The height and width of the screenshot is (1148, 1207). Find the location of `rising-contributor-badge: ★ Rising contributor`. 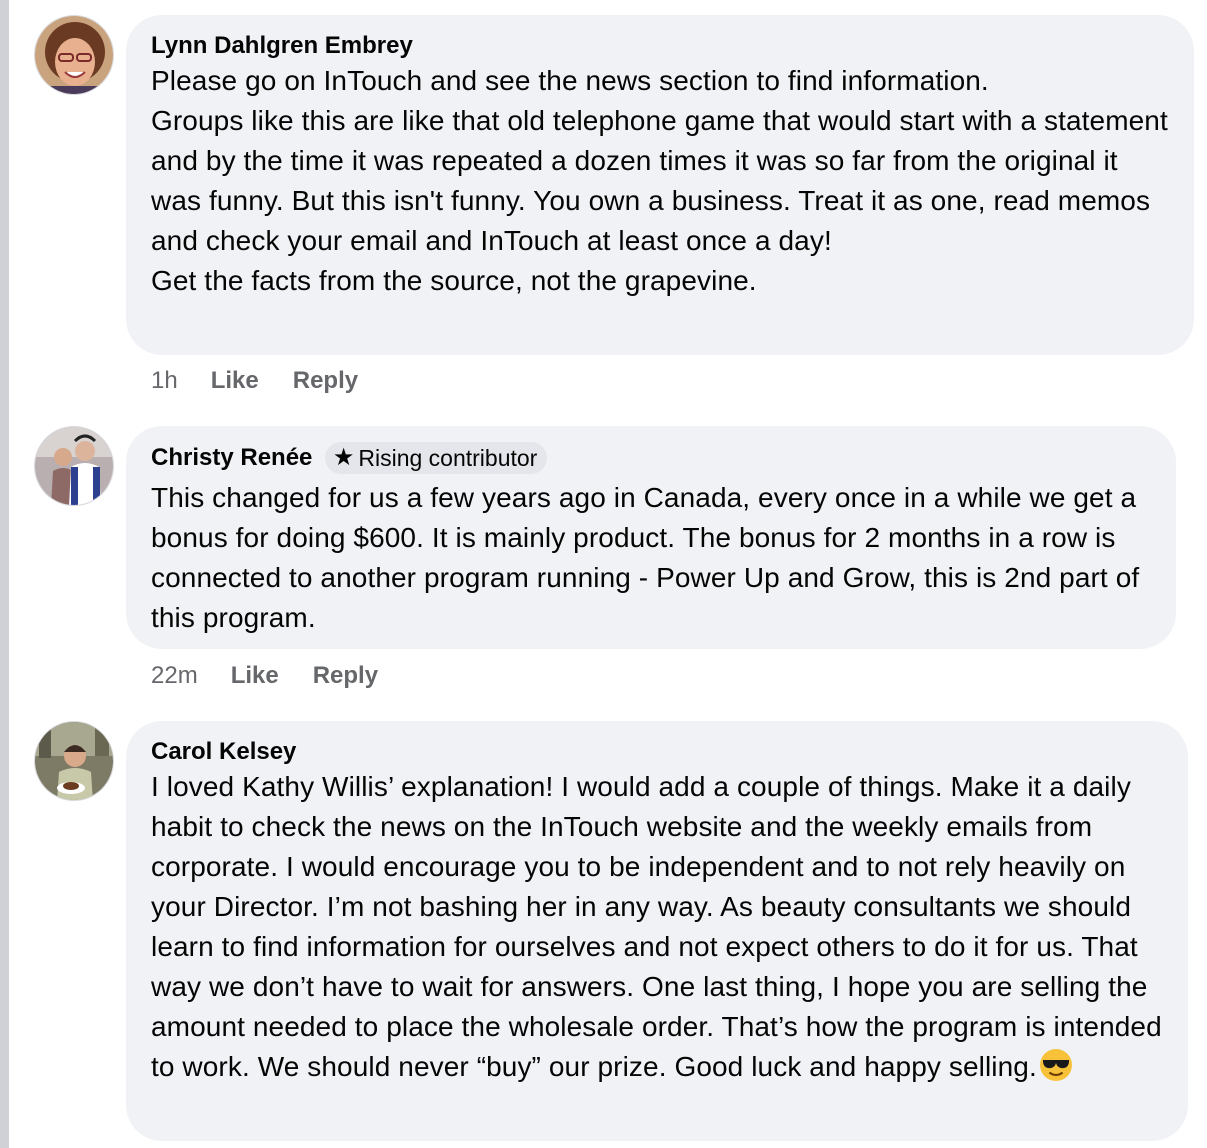

rising-contributor-badge: ★ Rising contributor is located at coordinates (436, 458).